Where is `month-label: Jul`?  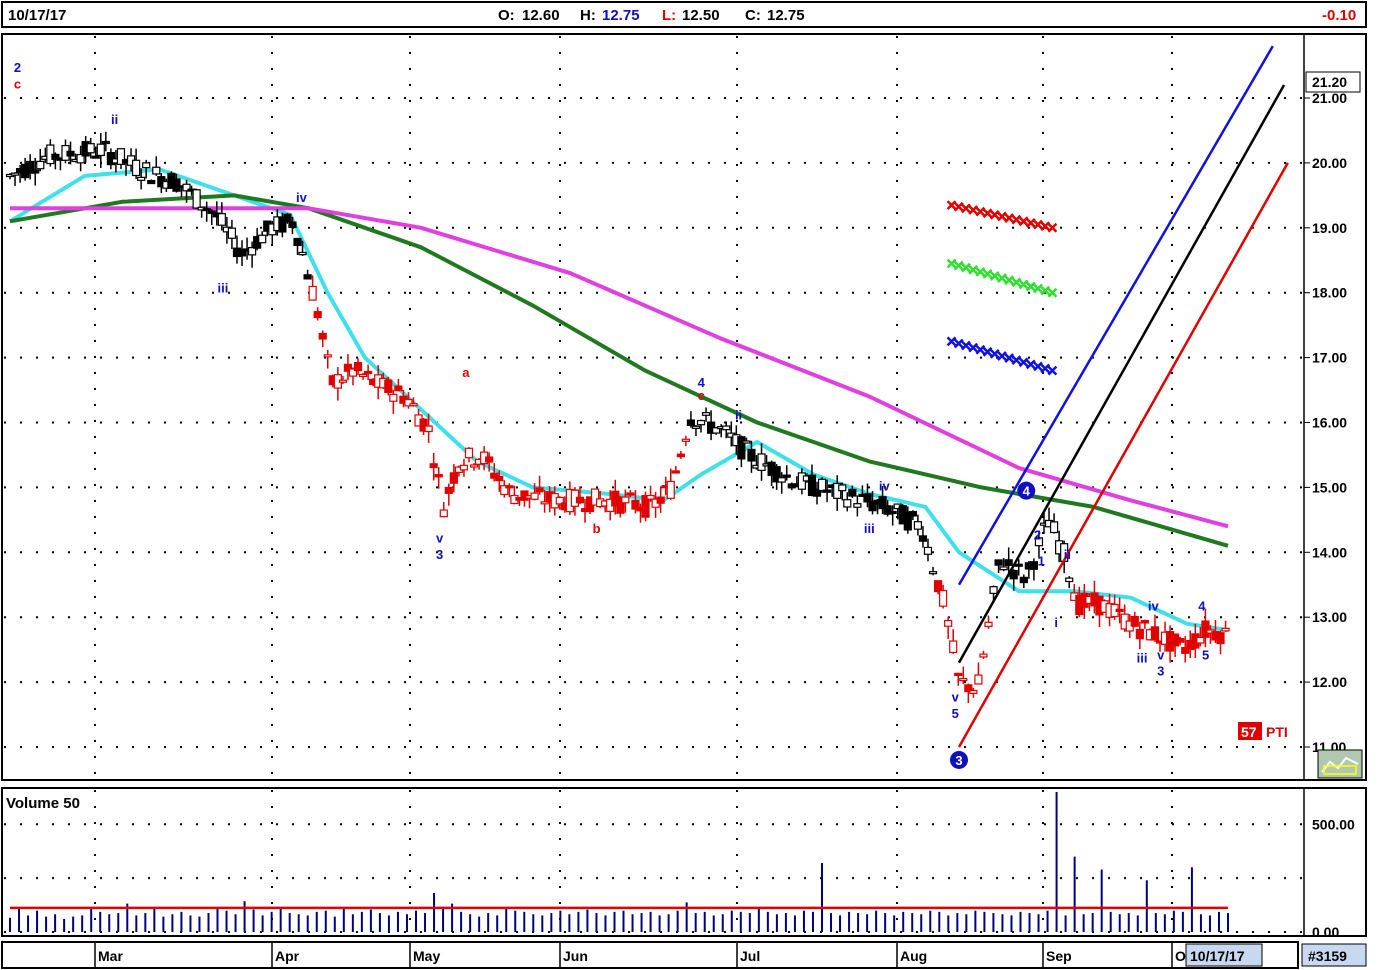
month-label: Jul is located at coordinates (750, 956).